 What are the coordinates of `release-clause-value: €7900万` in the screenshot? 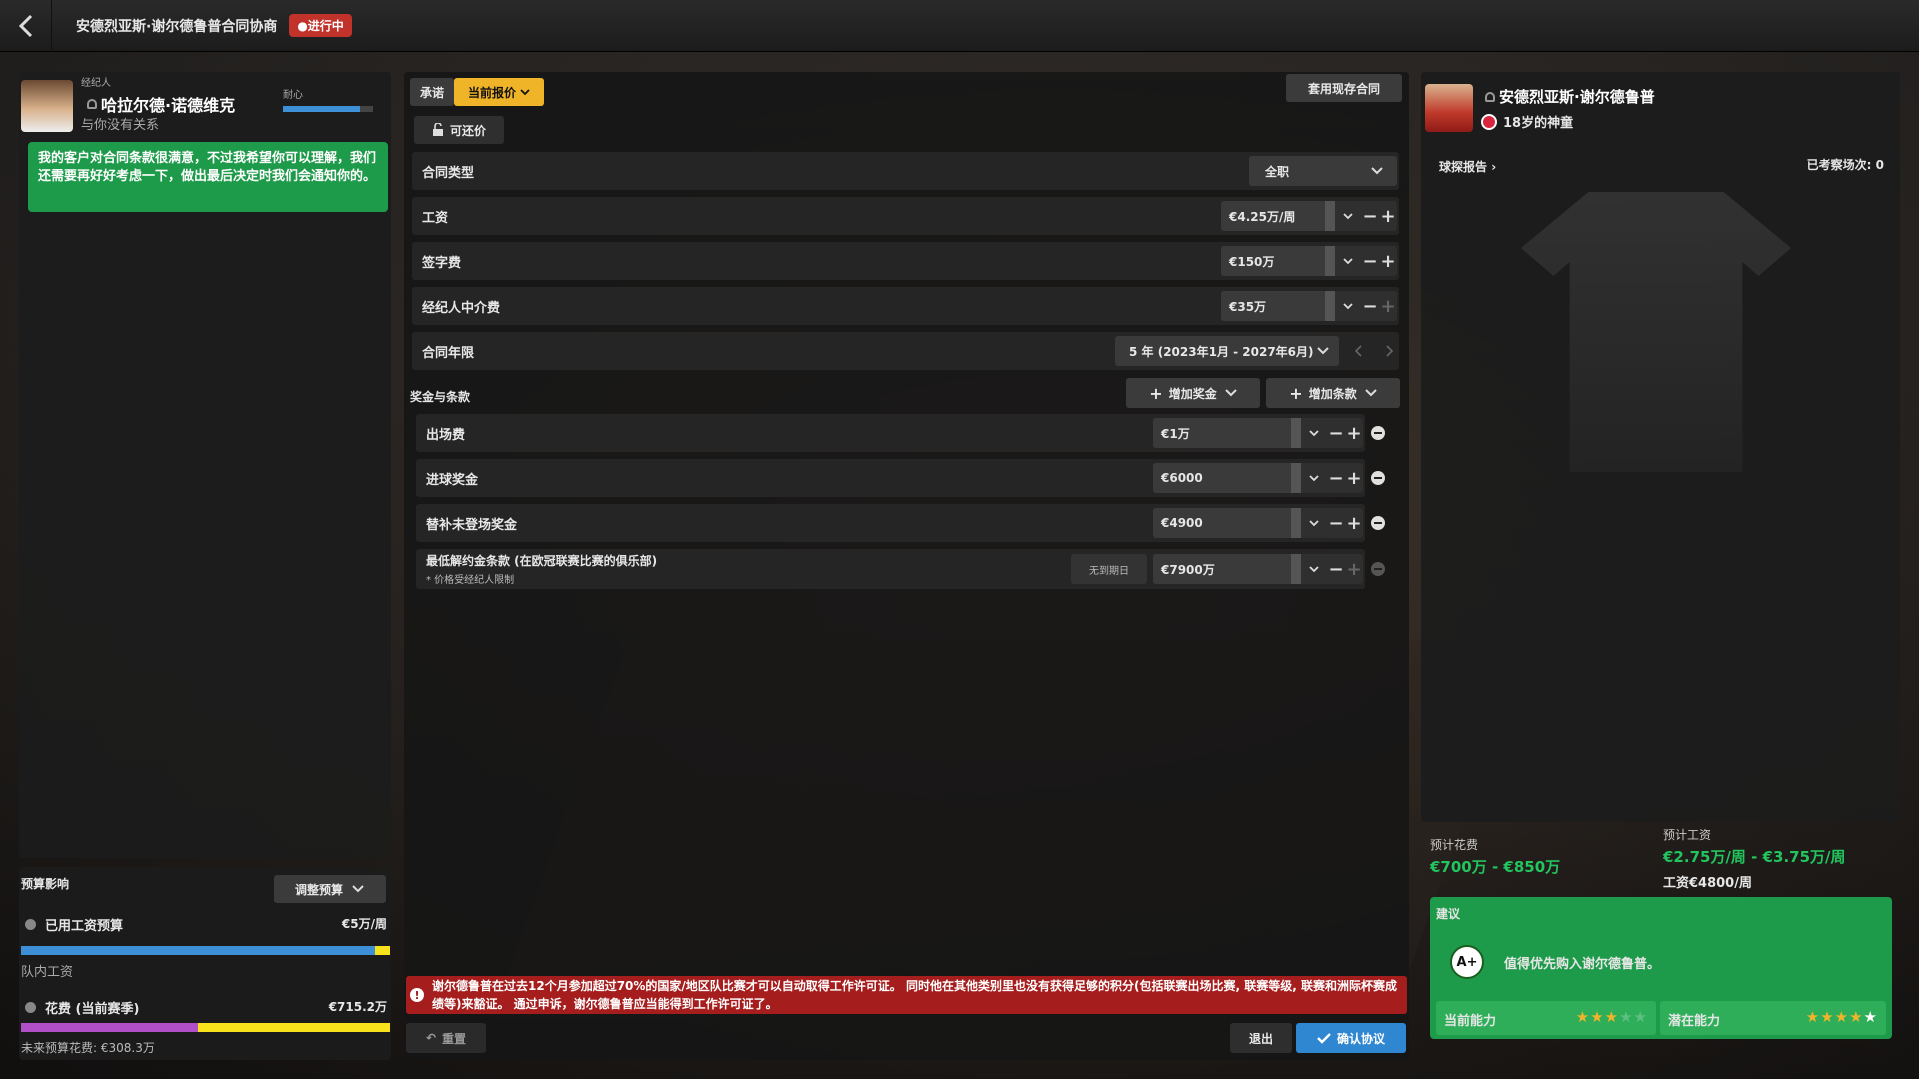 It's located at (1222, 569).